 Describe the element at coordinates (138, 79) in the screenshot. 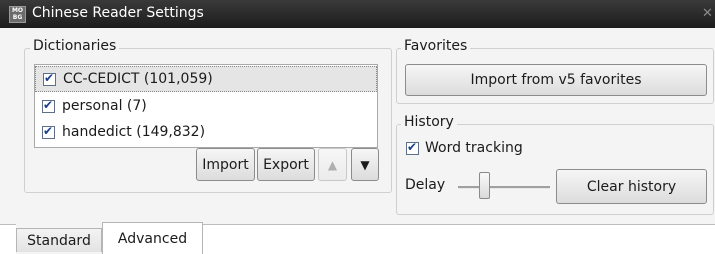

I see `dictionary-label: CC-CEDICT (101,059)` at that location.